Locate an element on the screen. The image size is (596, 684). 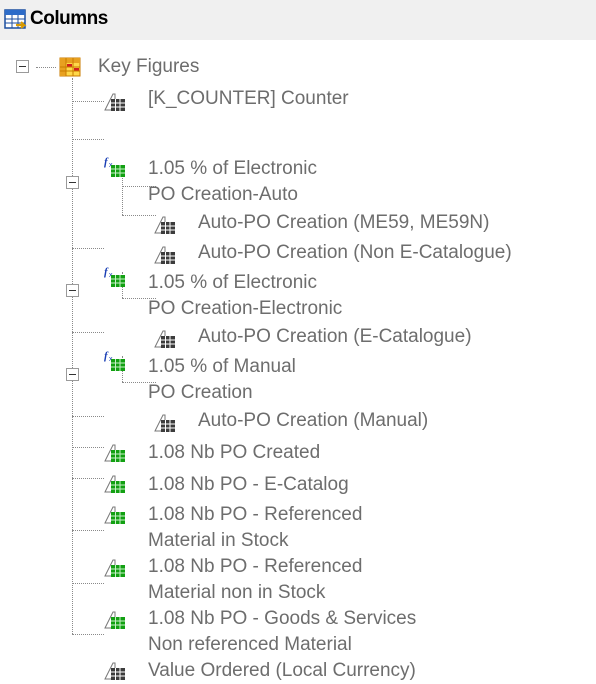
key-figure-referenced-nonstock-line2: Material non in Stock is located at coordinates (236, 593).